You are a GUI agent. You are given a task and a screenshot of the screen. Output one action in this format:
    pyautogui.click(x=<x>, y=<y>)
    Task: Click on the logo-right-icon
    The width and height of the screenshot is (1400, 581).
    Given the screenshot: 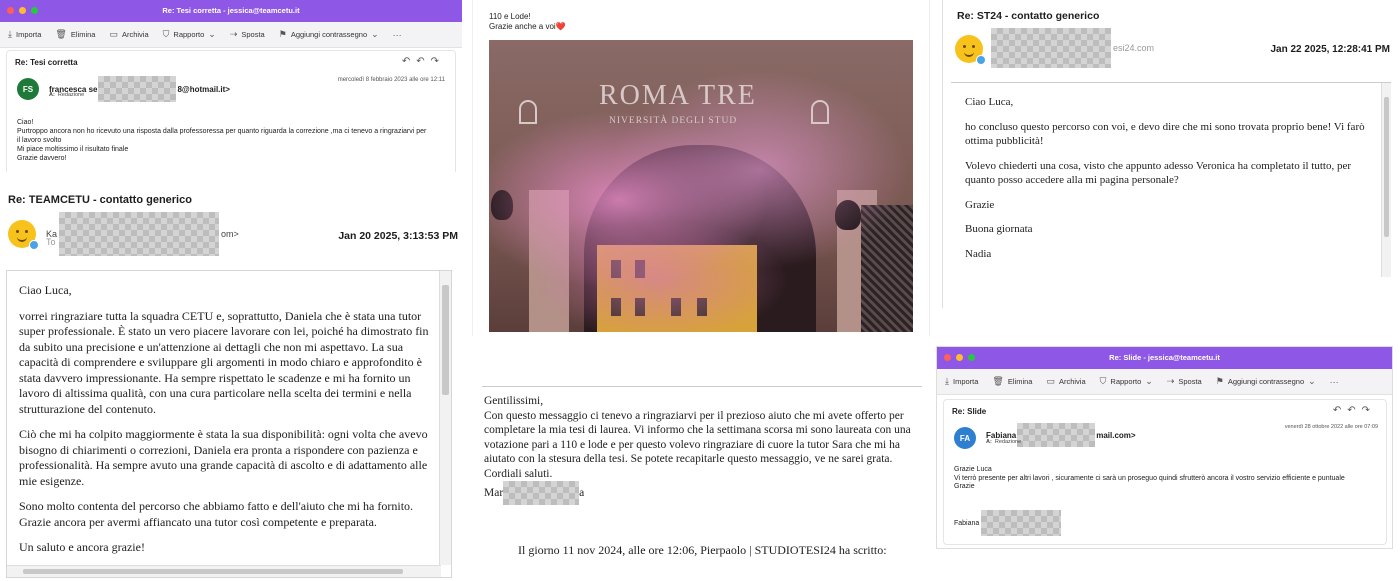 What is the action you would take?
    pyautogui.click(x=820, y=112)
    